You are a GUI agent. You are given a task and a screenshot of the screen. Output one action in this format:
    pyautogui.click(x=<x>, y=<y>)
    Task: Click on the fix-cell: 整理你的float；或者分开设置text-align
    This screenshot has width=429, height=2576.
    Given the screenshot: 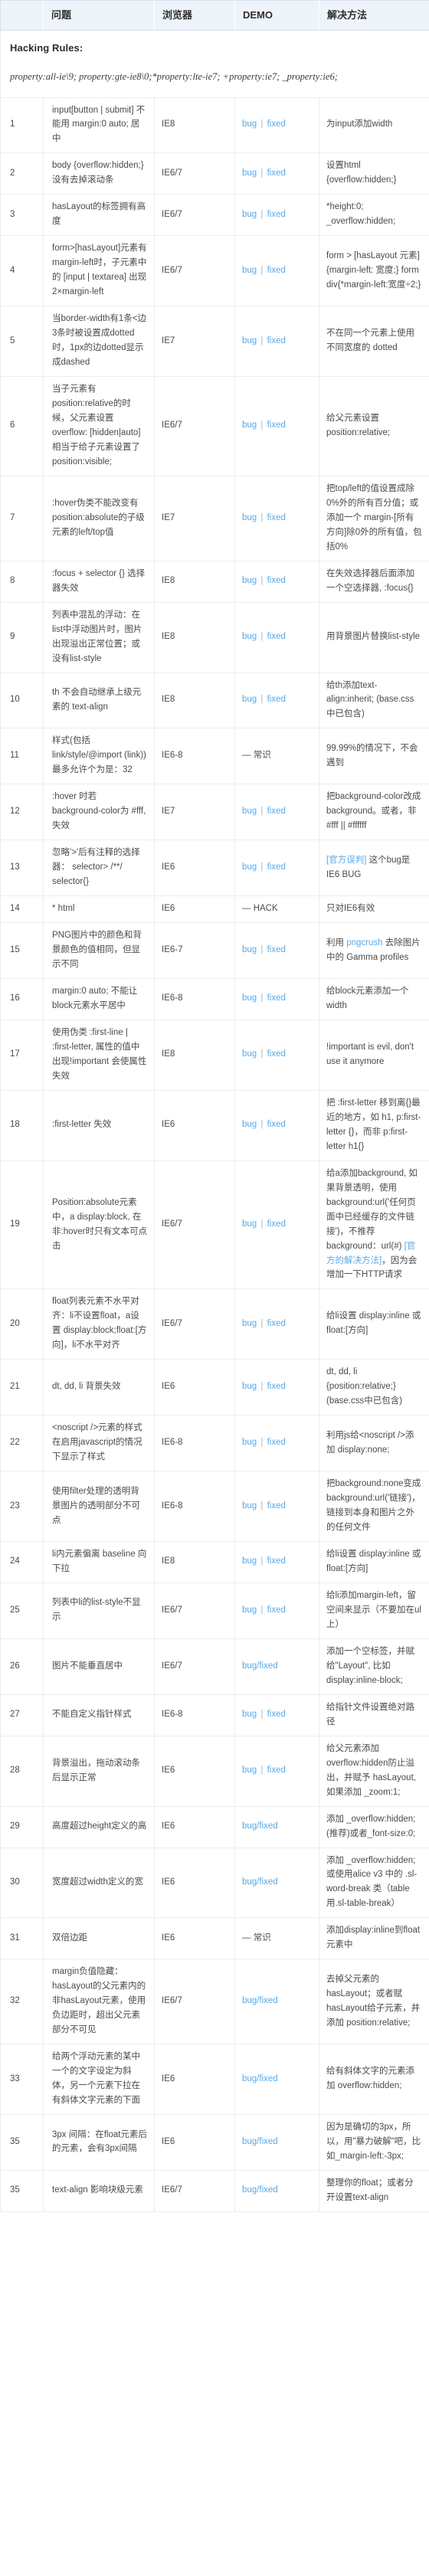 What is the action you would take?
    pyautogui.click(x=374, y=2190)
    